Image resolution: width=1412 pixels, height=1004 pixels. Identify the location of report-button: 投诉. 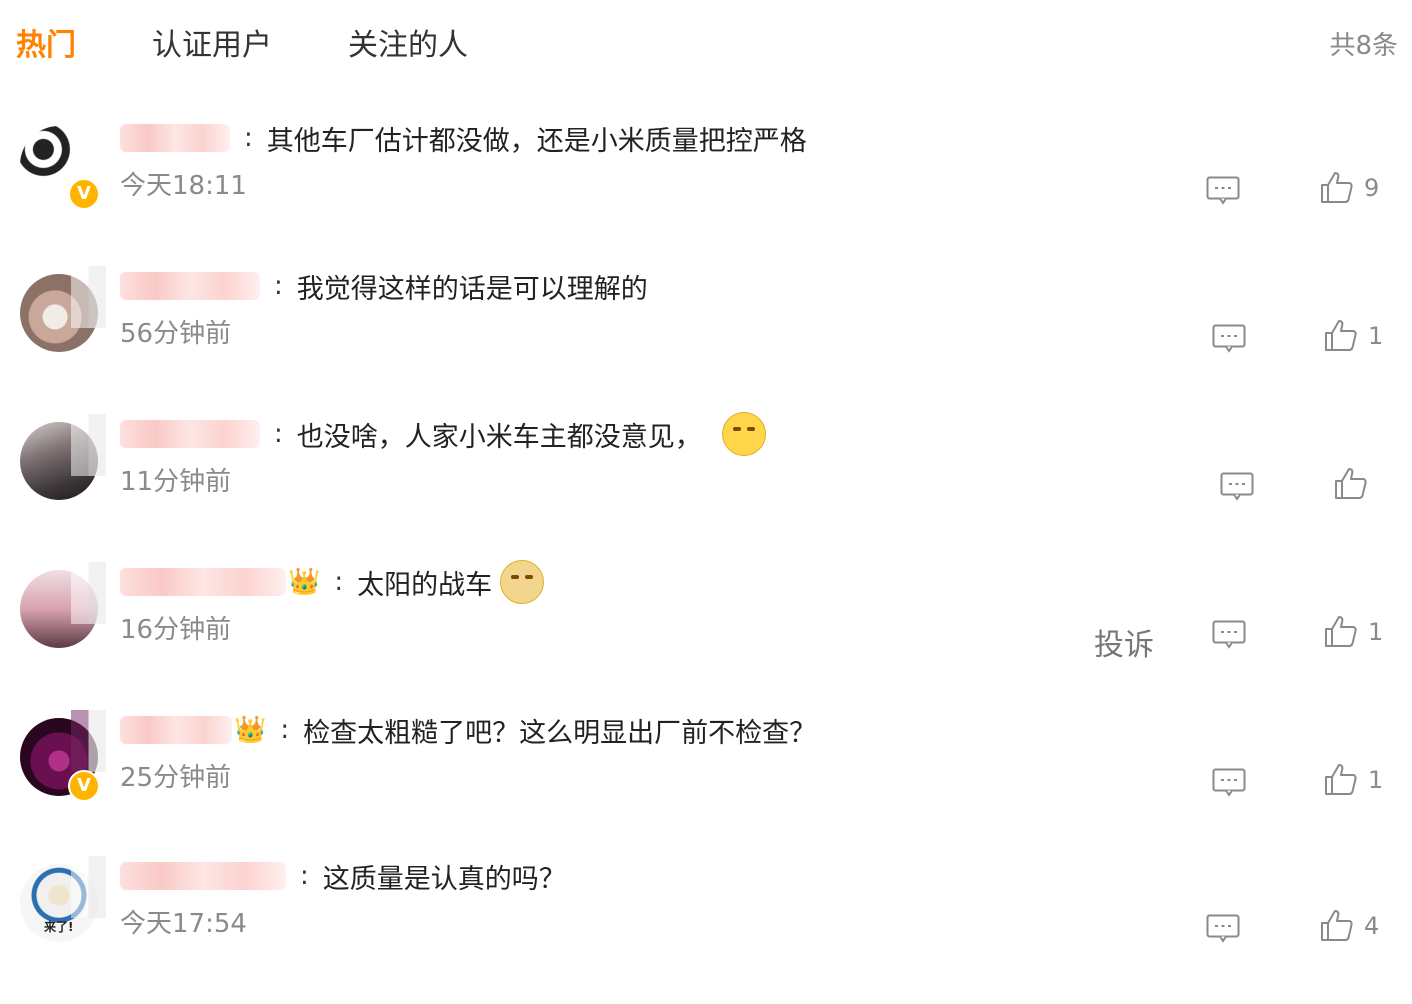
(1124, 642).